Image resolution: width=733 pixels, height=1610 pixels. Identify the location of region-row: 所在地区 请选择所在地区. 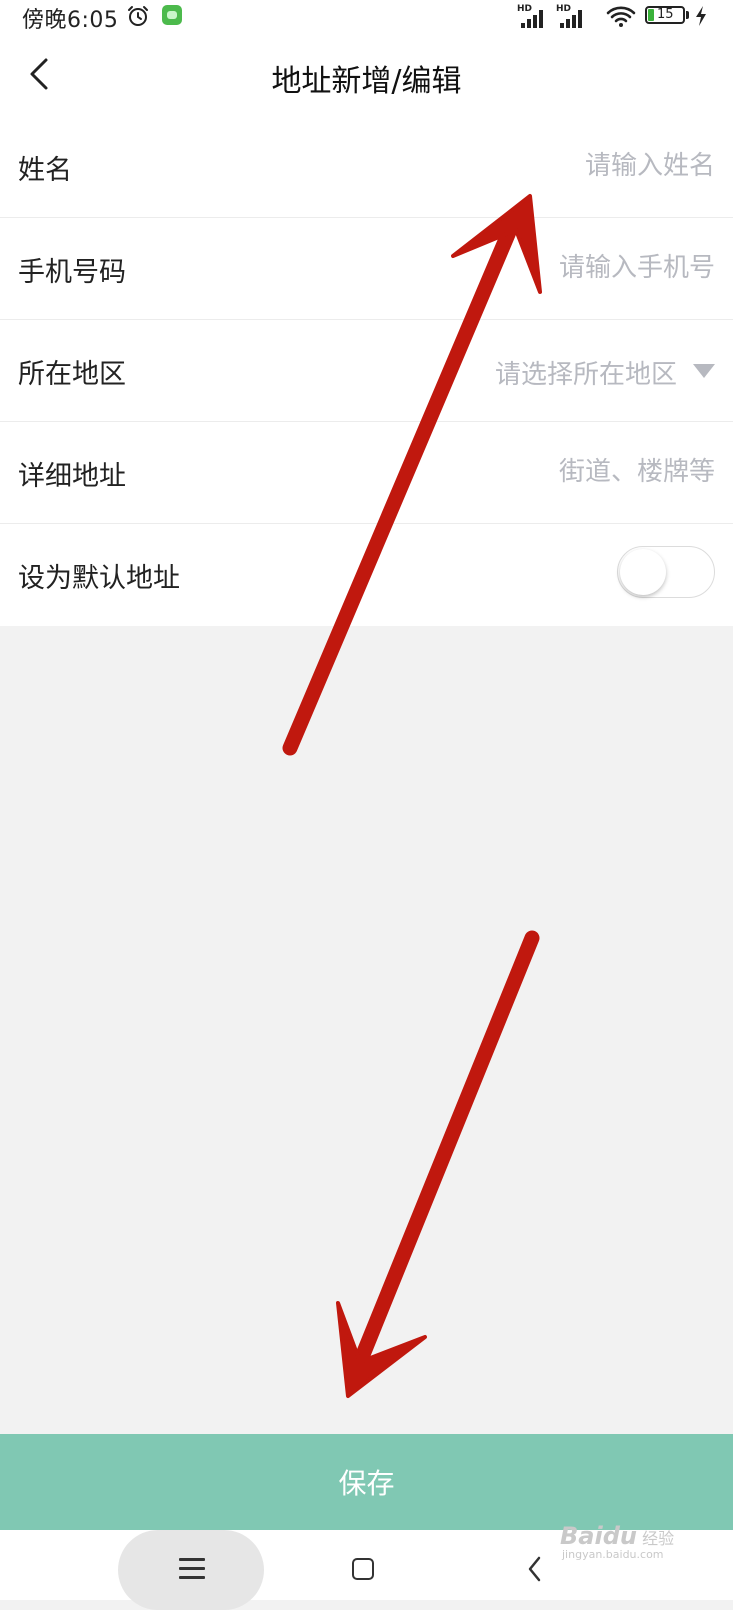
(366, 371).